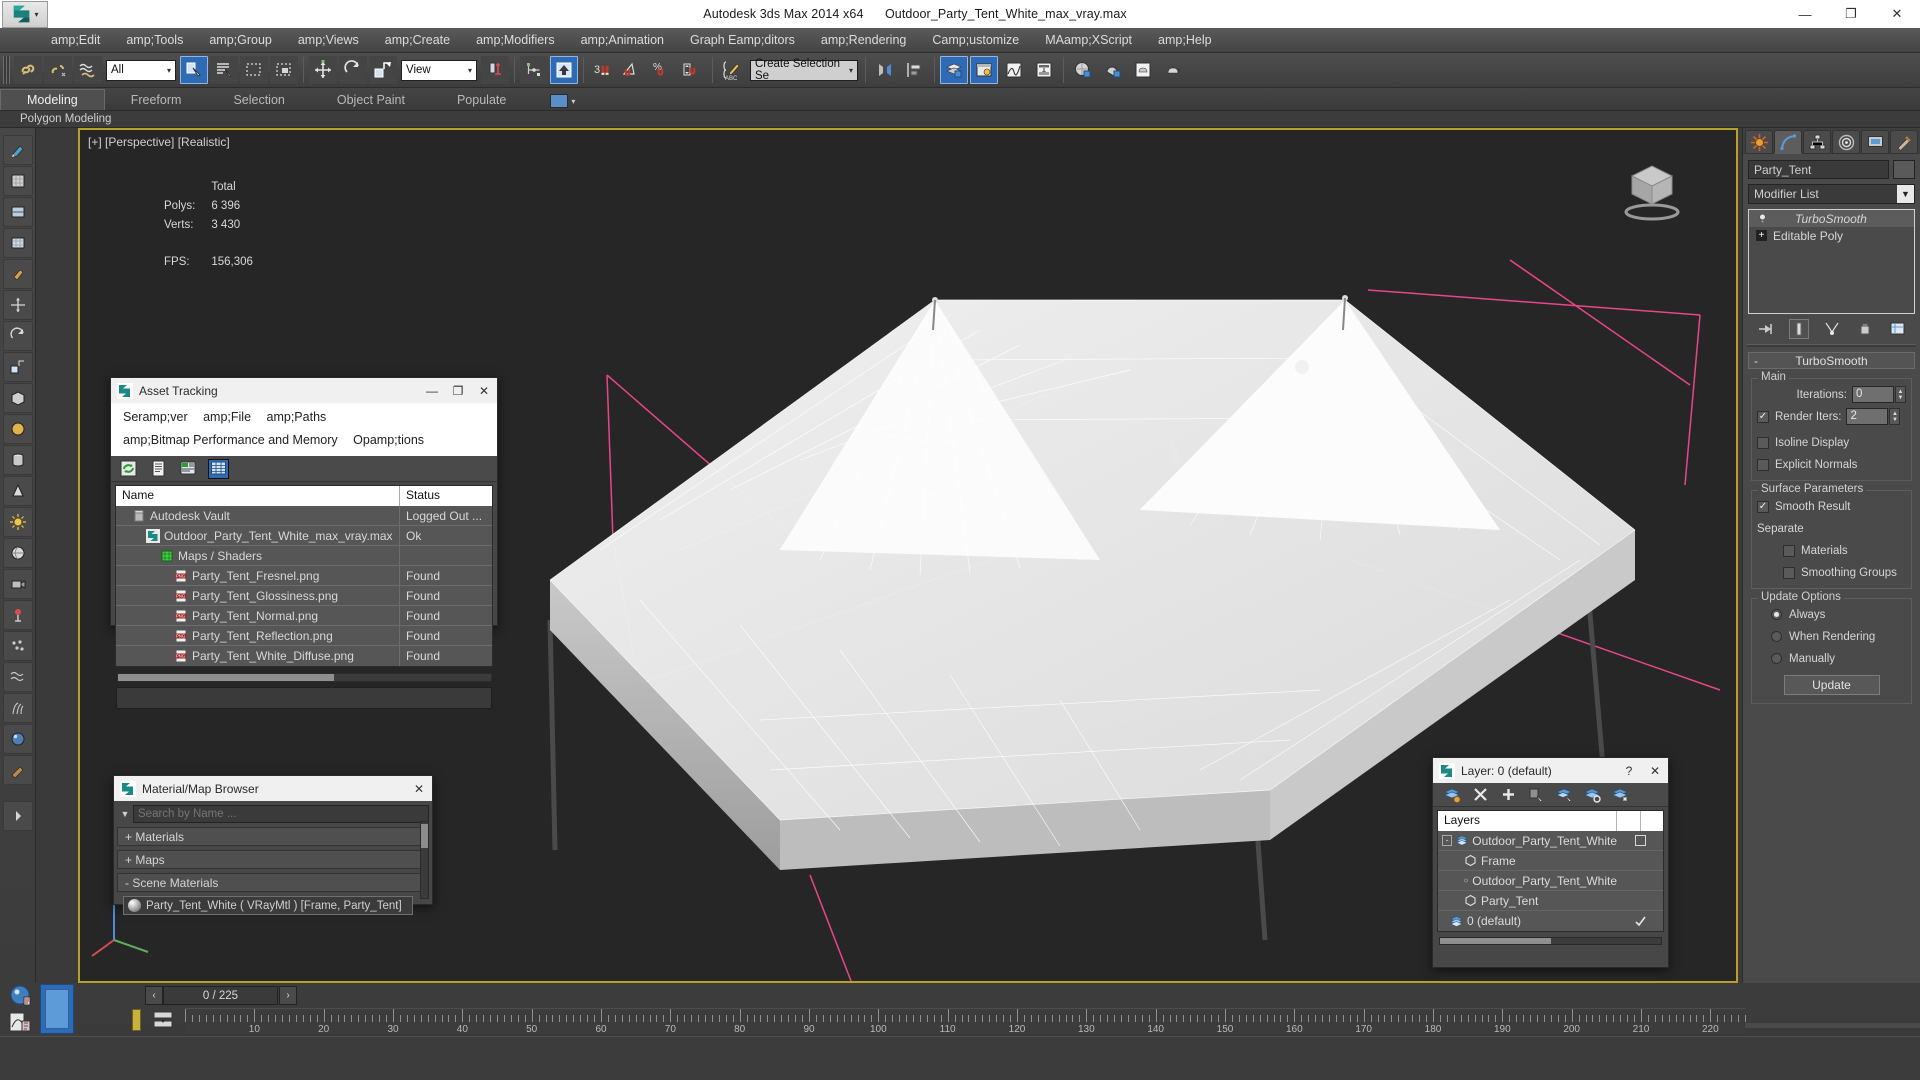 This screenshot has width=1920, height=1080. Describe the element at coordinates (1904, 169) in the screenshot. I see `object-color-swatch` at that location.